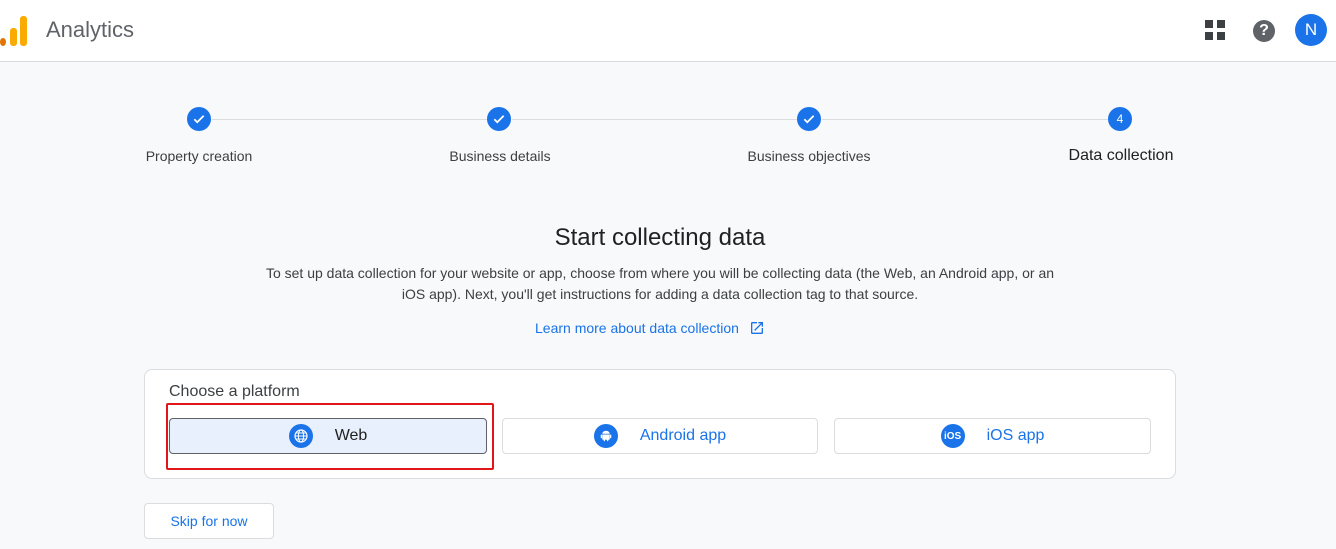 This screenshot has height=549, width=1336. I want to click on android-icon, so click(605, 436).